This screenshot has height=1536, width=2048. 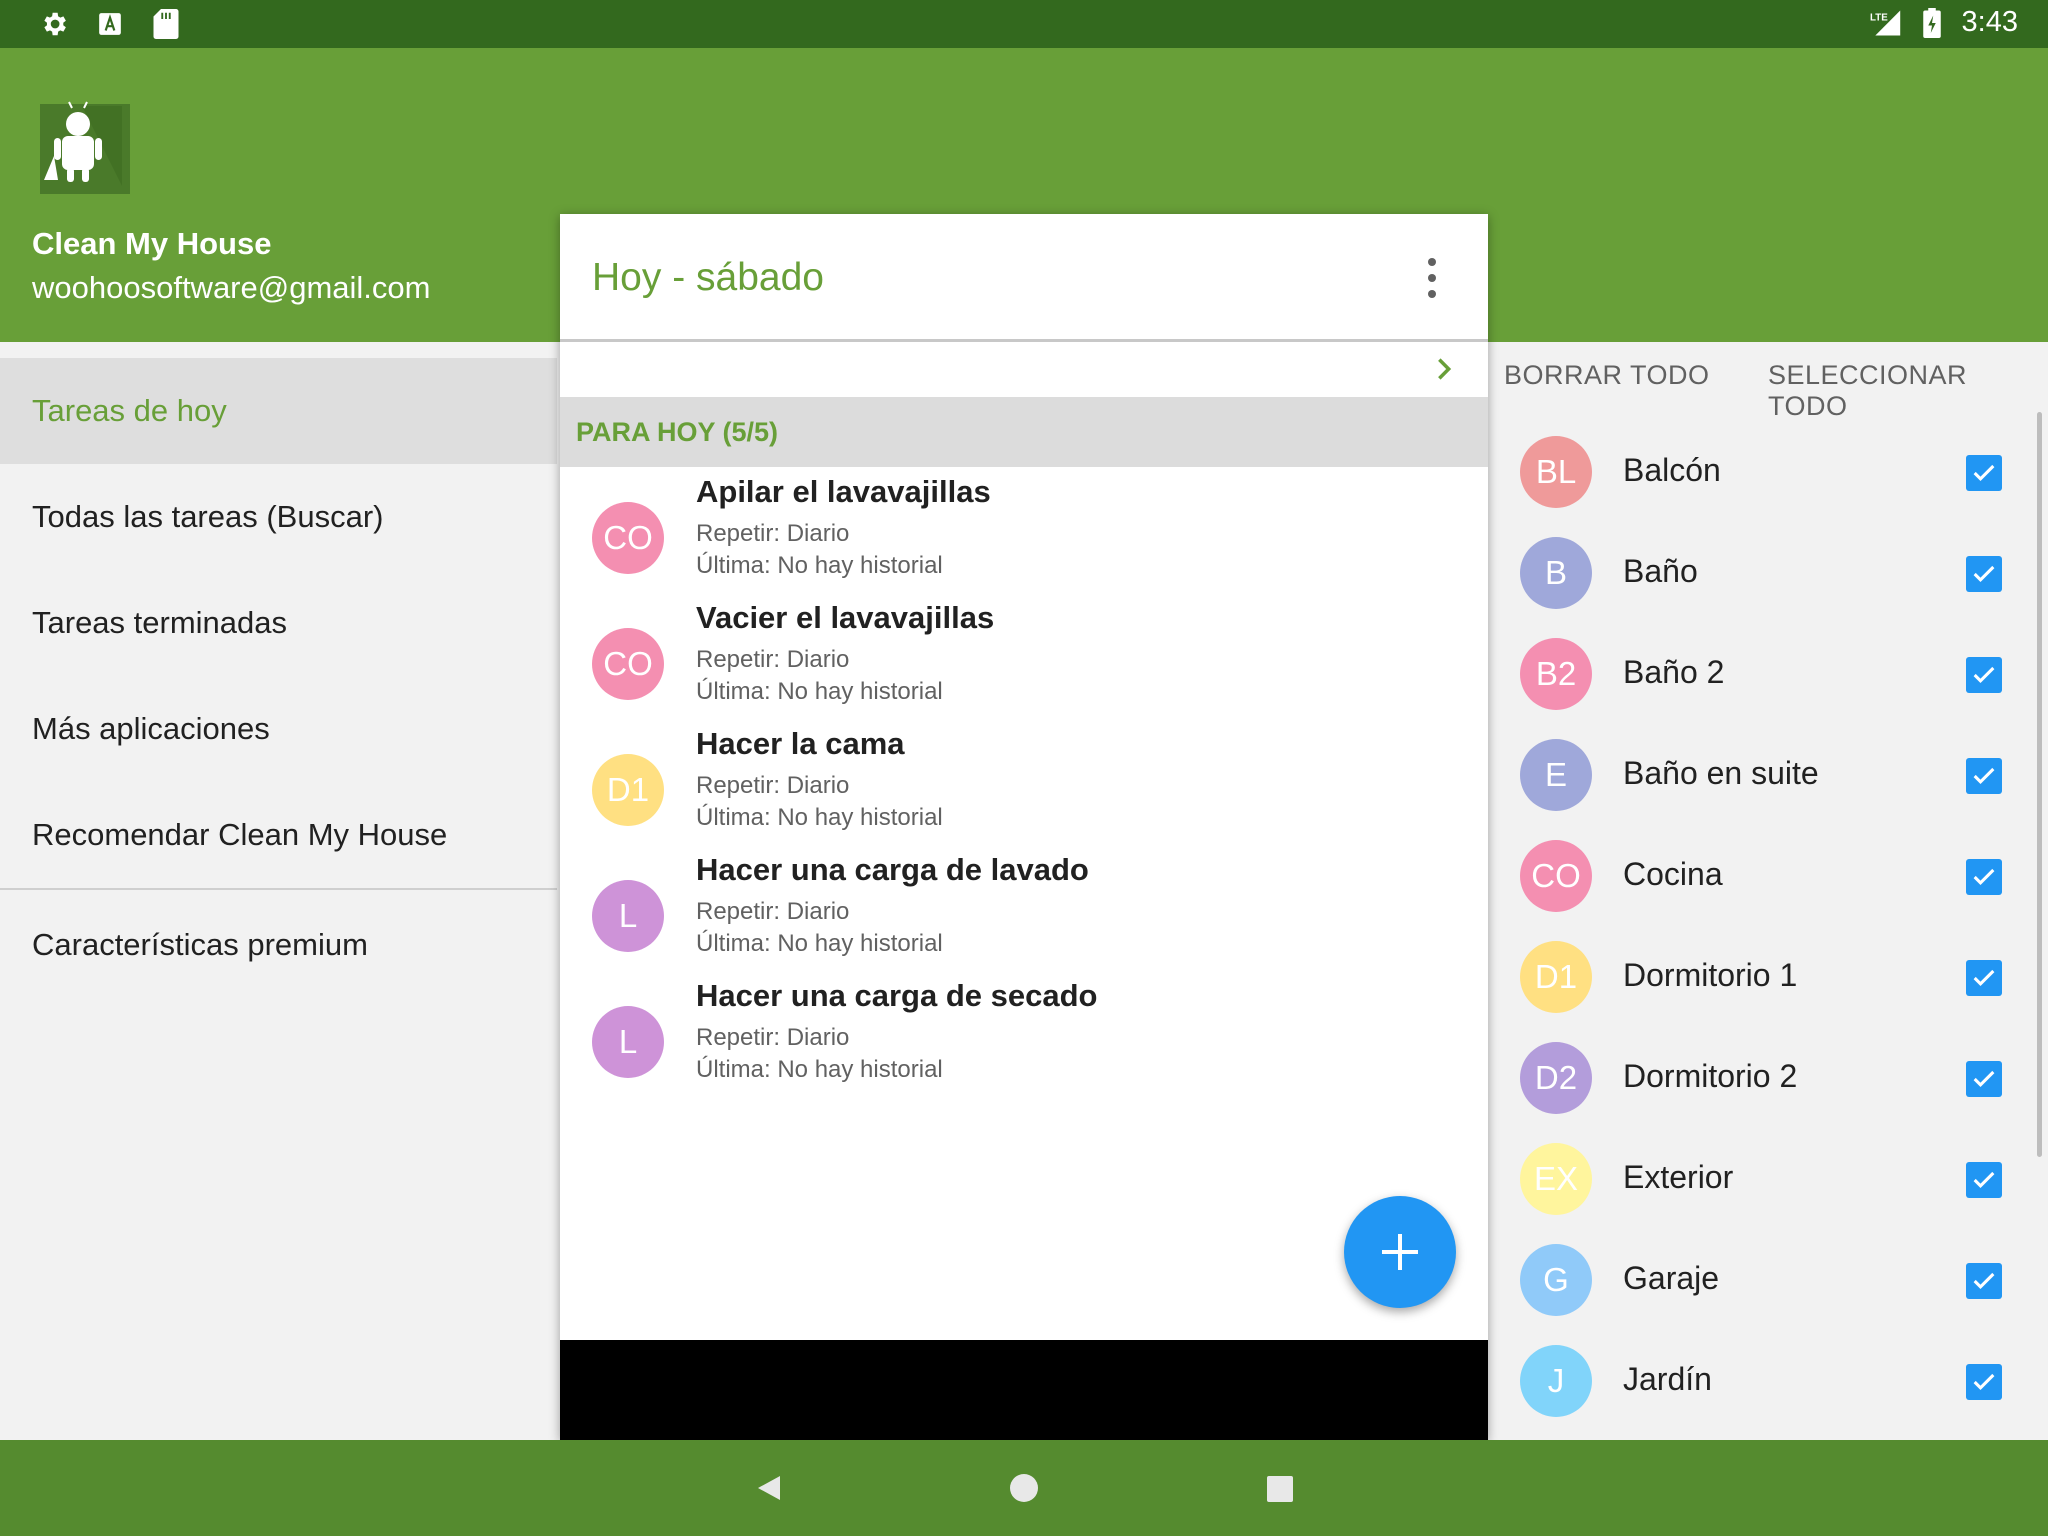 What do you see at coordinates (1710, 1076) in the screenshot?
I see `room-label: Dormitorio 2` at bounding box center [1710, 1076].